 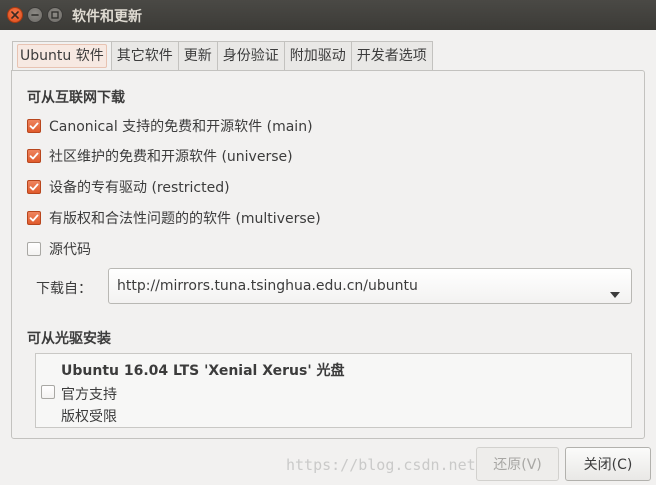 What do you see at coordinates (318, 55) in the screenshot?
I see `tab-additional-drivers: 附加驱动` at bounding box center [318, 55].